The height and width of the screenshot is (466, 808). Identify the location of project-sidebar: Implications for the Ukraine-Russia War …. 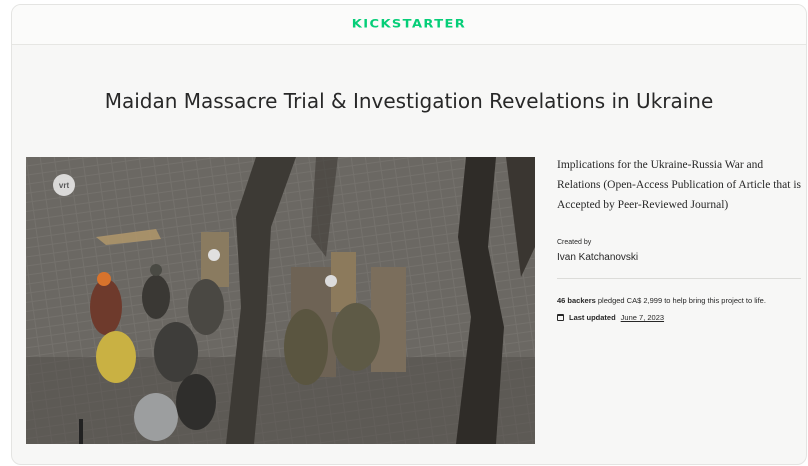
(681, 238).